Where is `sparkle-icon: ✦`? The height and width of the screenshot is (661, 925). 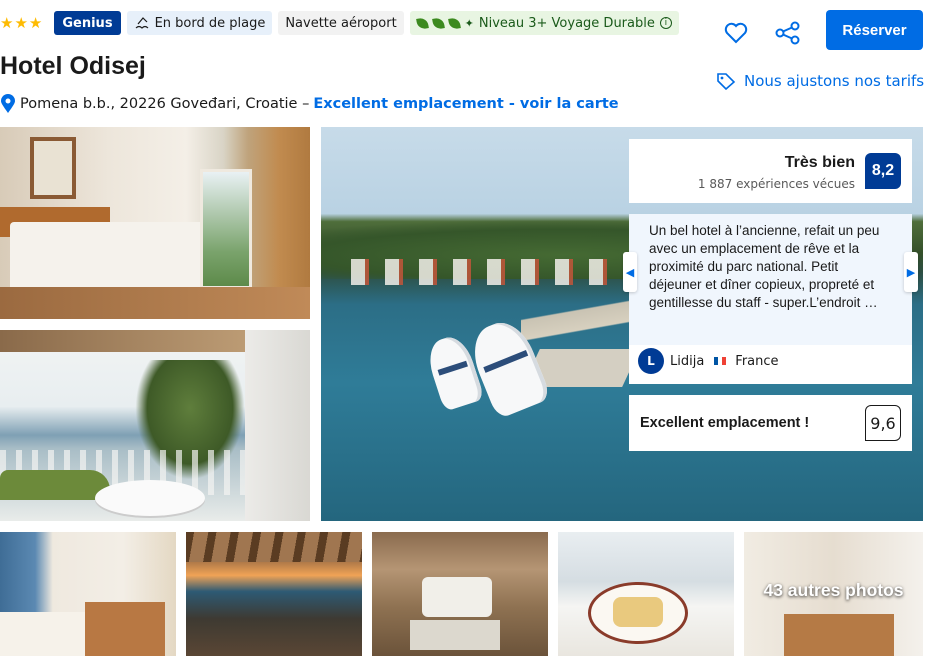
sparkle-icon: ✦ is located at coordinates (469, 23).